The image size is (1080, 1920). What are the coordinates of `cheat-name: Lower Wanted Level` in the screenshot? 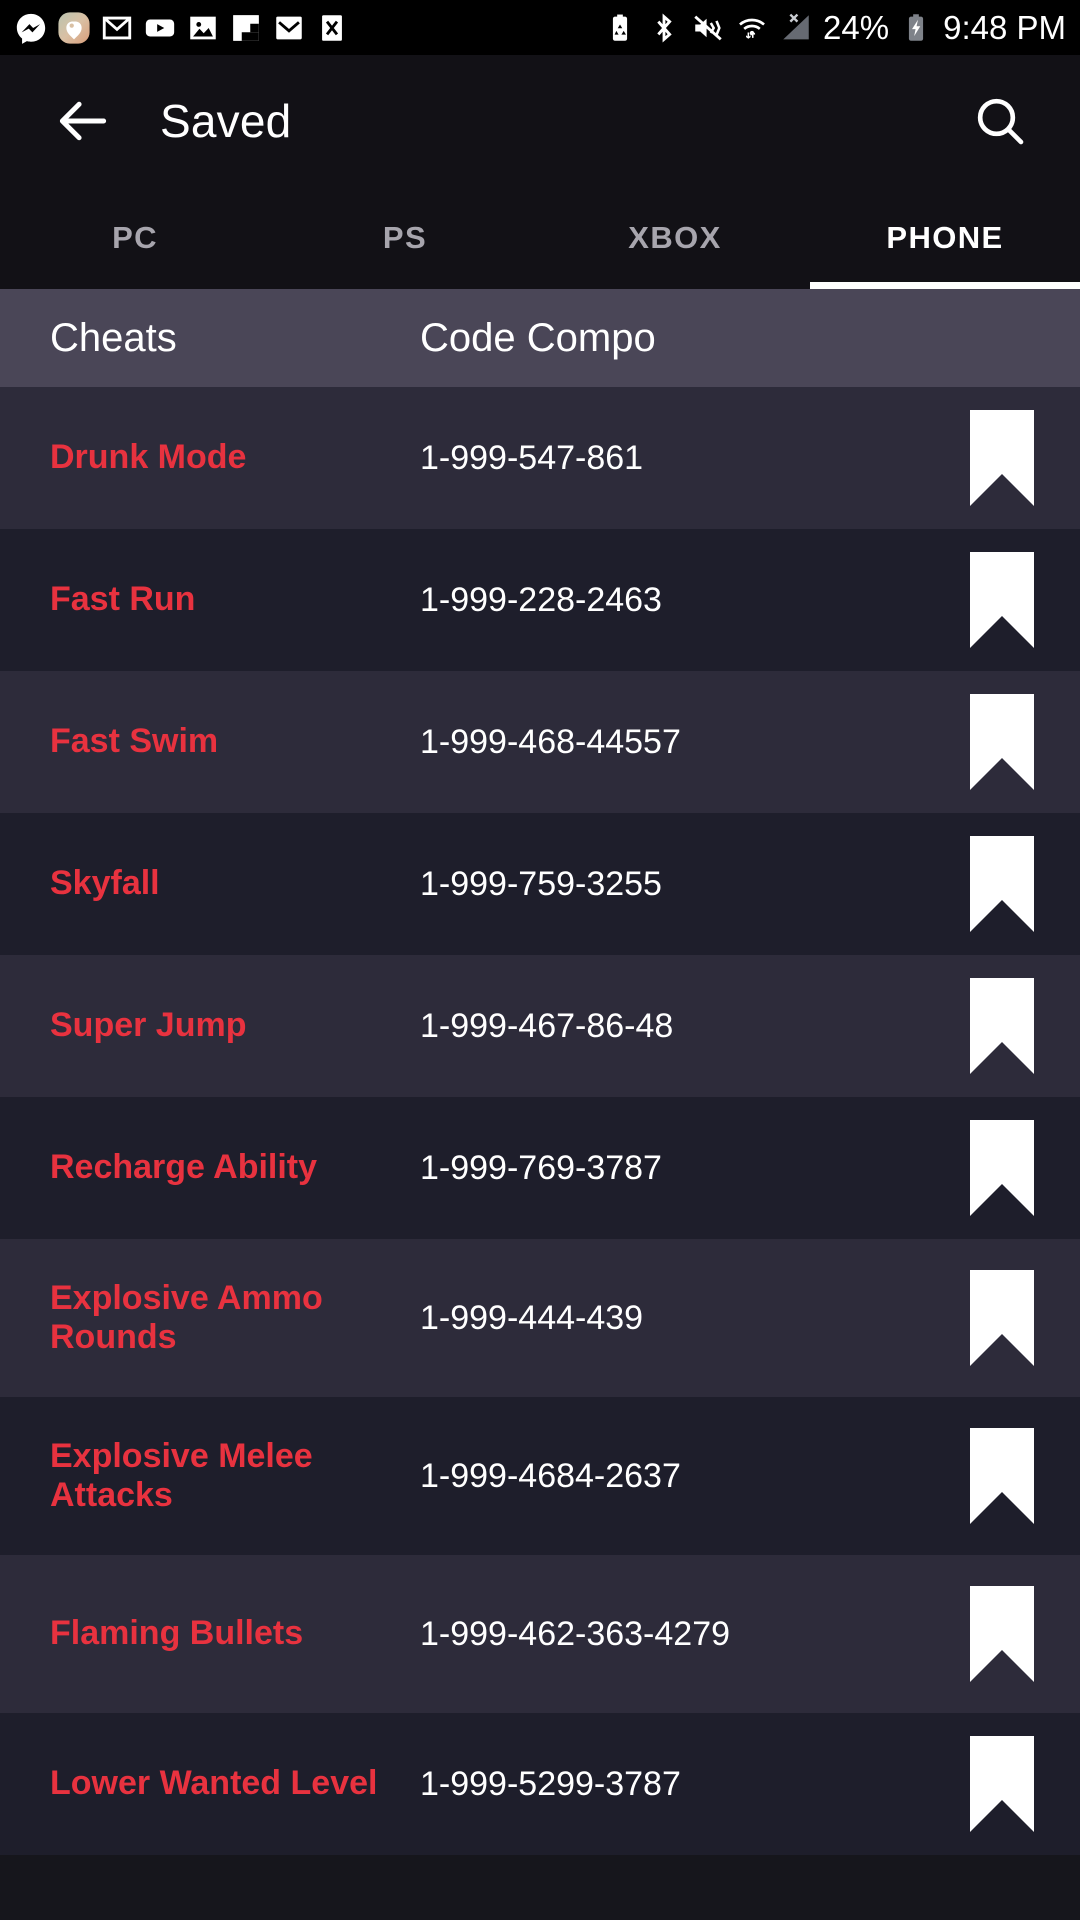 It's located at (214, 1783).